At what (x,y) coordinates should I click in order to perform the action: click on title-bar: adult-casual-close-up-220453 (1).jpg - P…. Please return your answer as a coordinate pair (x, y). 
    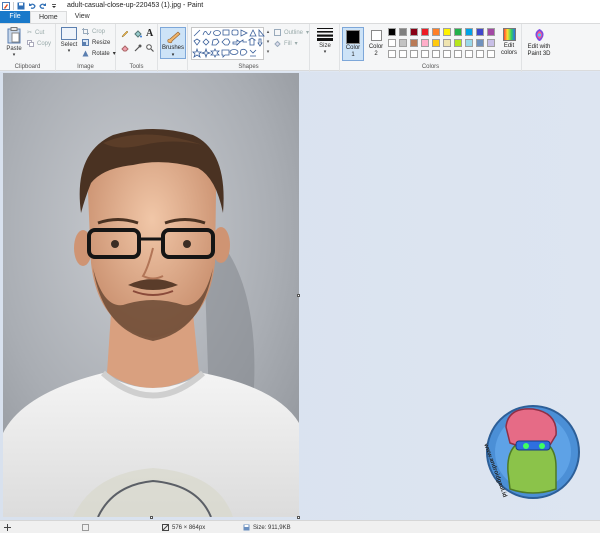
    Looking at the image, I should click on (300, 5).